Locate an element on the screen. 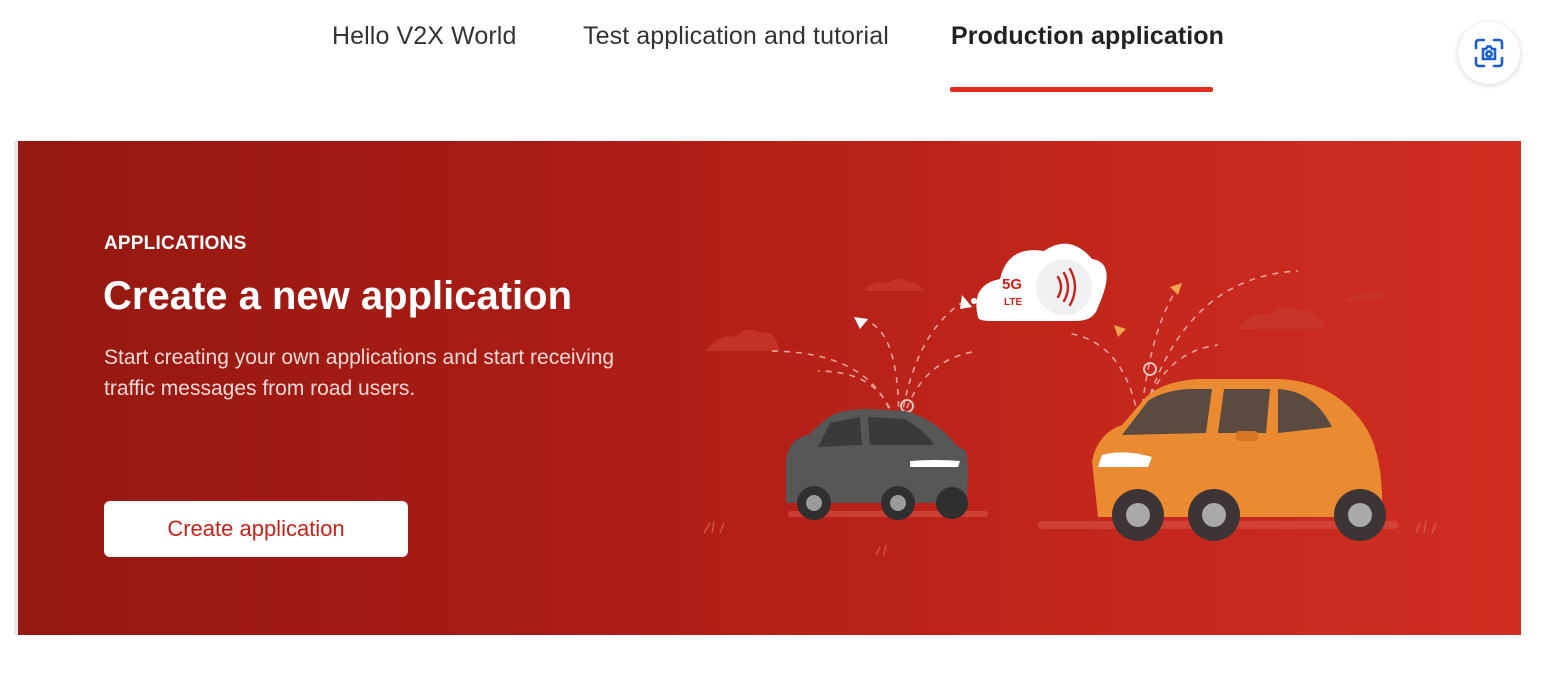 The height and width of the screenshot is (678, 1550). tab-hello-v2x-world: Hello V2X World is located at coordinates (424, 36).